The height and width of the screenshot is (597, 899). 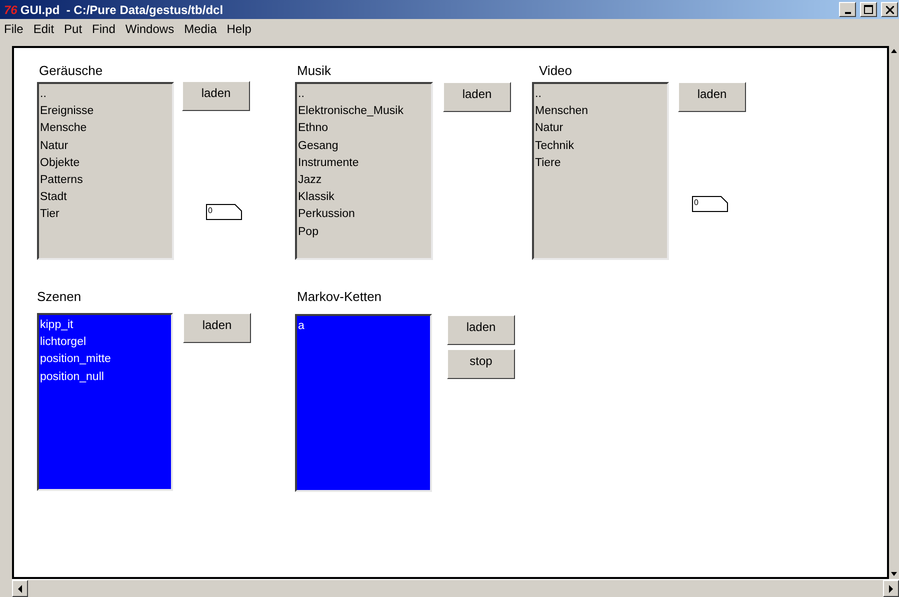 What do you see at coordinates (11, 9) in the screenshot?
I see `app-logo: 76` at bounding box center [11, 9].